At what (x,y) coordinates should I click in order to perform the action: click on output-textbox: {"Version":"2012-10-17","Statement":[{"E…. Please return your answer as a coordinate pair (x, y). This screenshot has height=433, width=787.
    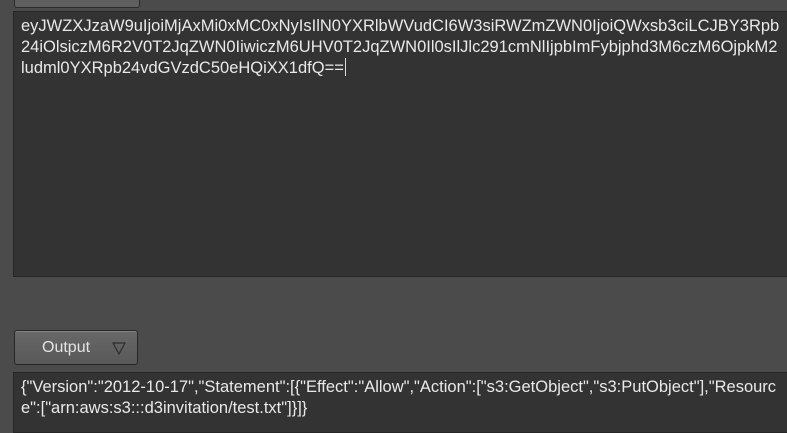
    Looking at the image, I should click on (400, 402).